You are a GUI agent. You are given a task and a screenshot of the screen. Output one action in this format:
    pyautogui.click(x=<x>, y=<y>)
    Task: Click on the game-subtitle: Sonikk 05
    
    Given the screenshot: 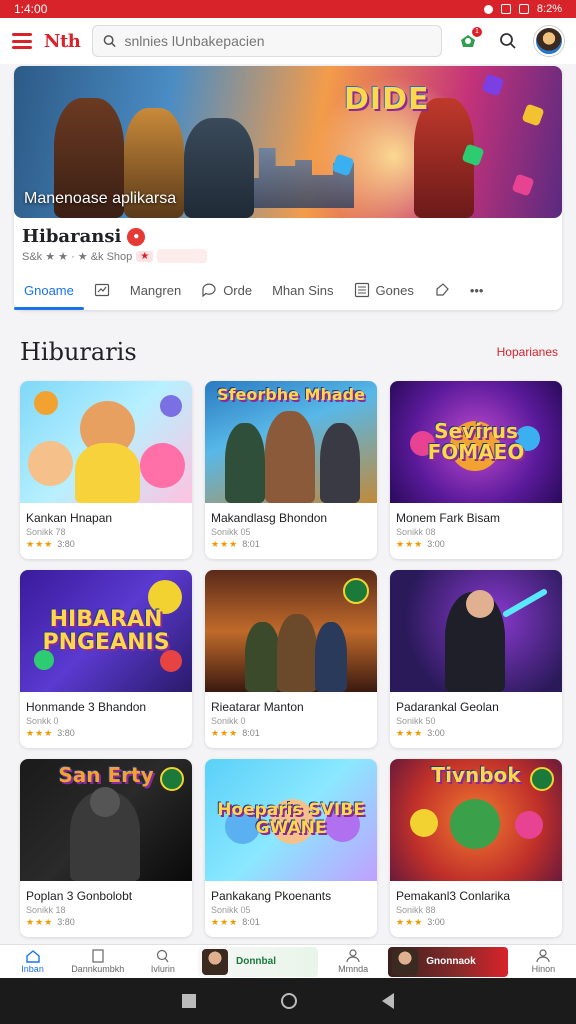 What is the action you would take?
    pyautogui.click(x=231, y=532)
    